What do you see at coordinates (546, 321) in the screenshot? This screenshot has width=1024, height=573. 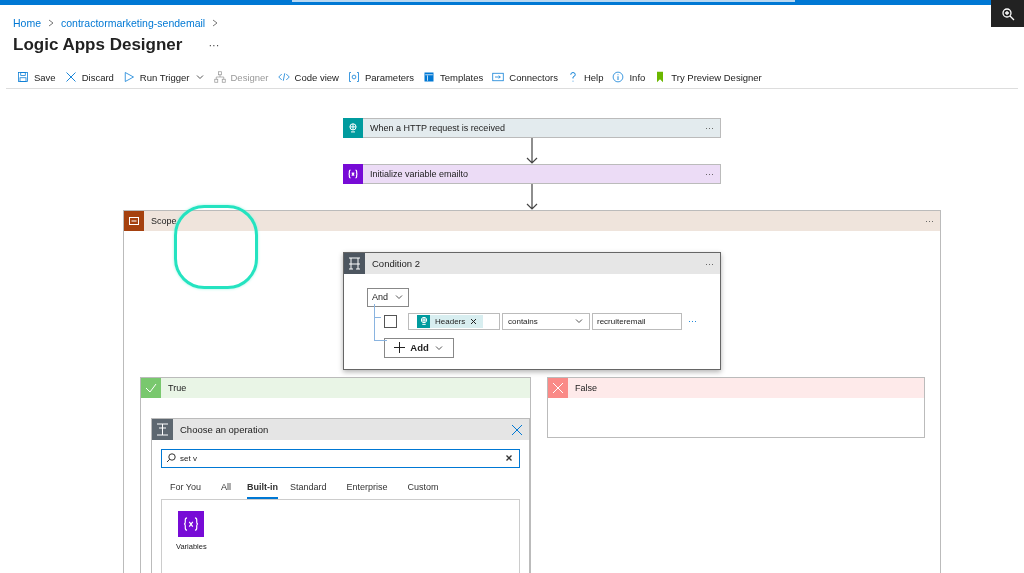 I see `operator-dropdown: contains` at bounding box center [546, 321].